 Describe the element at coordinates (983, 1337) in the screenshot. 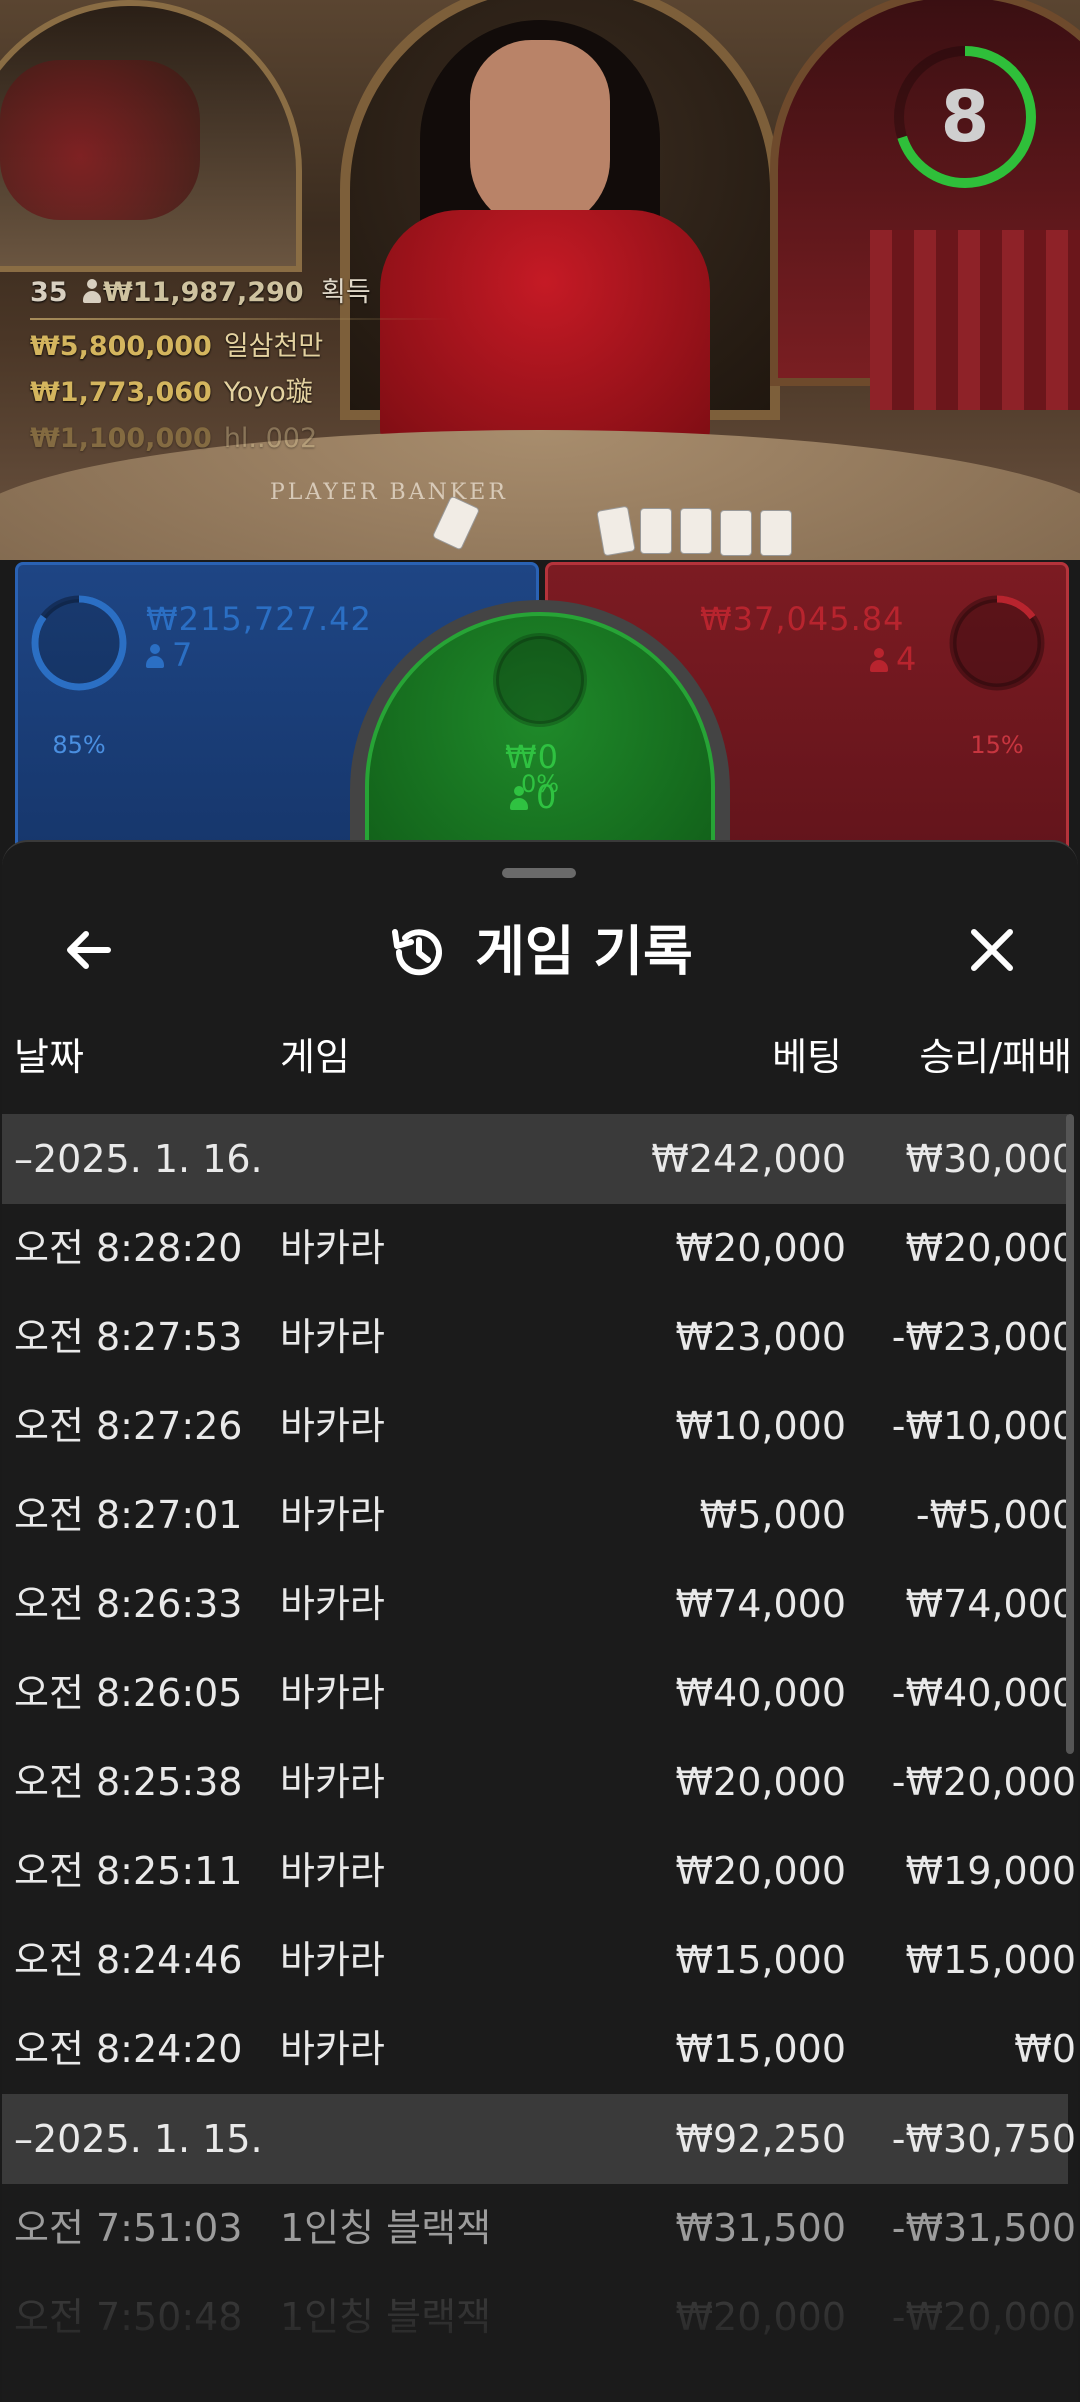

I see `row-win-loss: -₩23,000` at that location.